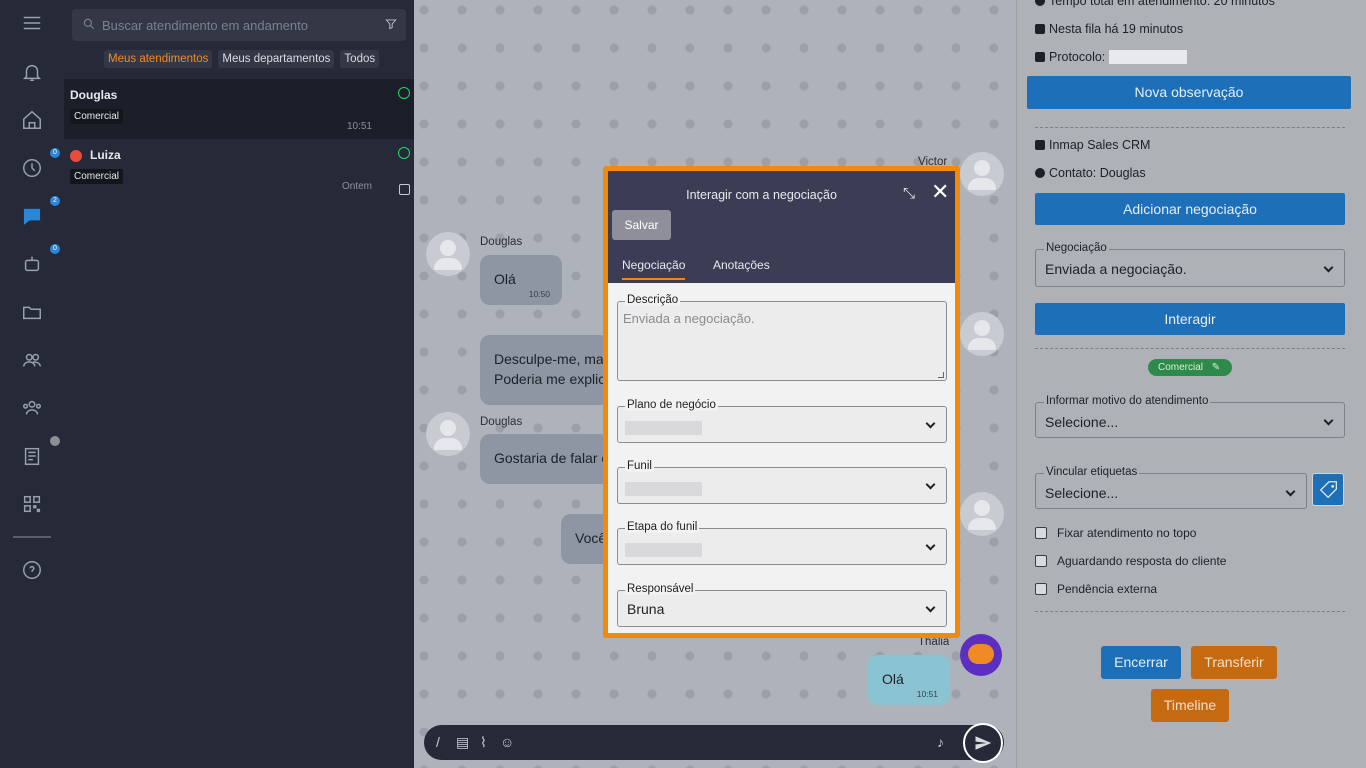  Describe the element at coordinates (391, 24) in the screenshot. I see `filter-icon` at that location.